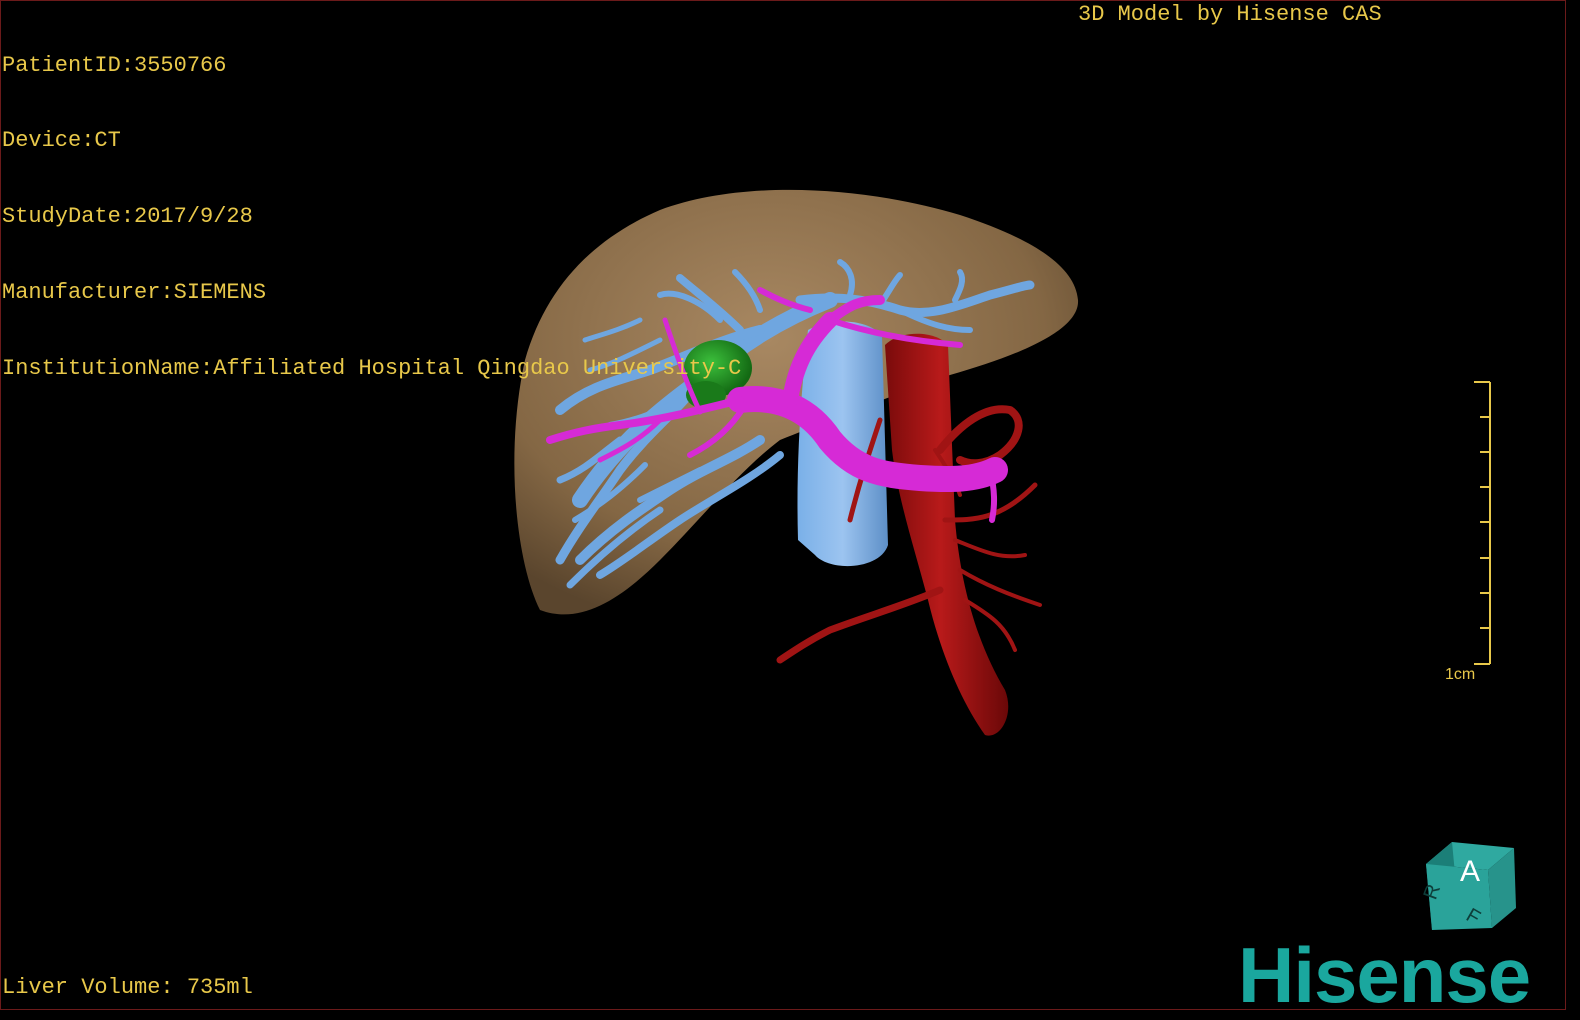 Image resolution: width=1580 pixels, height=1020 pixels. I want to click on manufacturer-text: Manufacturer:SIEMENS, so click(134, 293).